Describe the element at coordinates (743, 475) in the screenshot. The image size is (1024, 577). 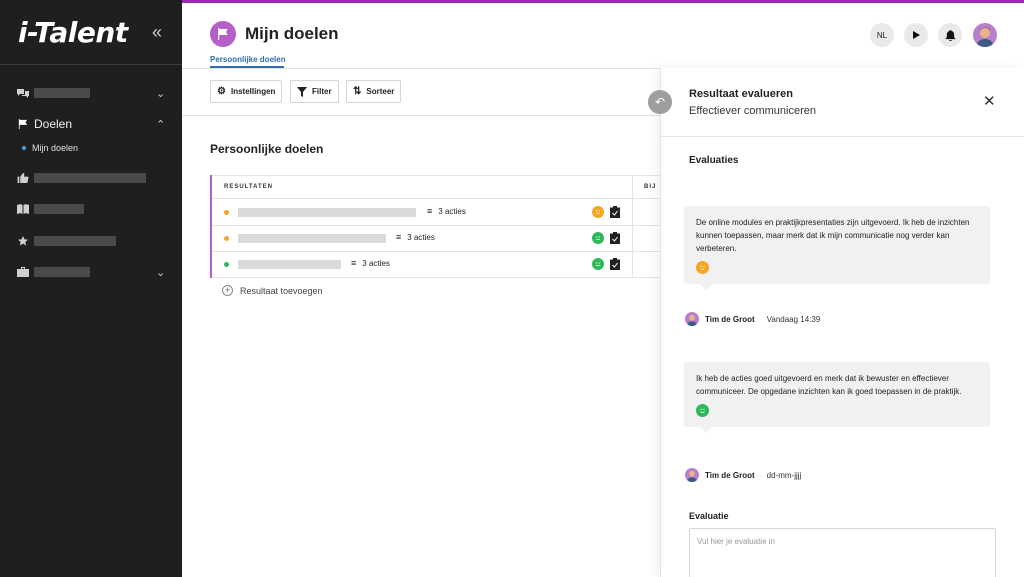
I see `evaluation-author: Tim de Groot dd-mm-jjjj` at that location.